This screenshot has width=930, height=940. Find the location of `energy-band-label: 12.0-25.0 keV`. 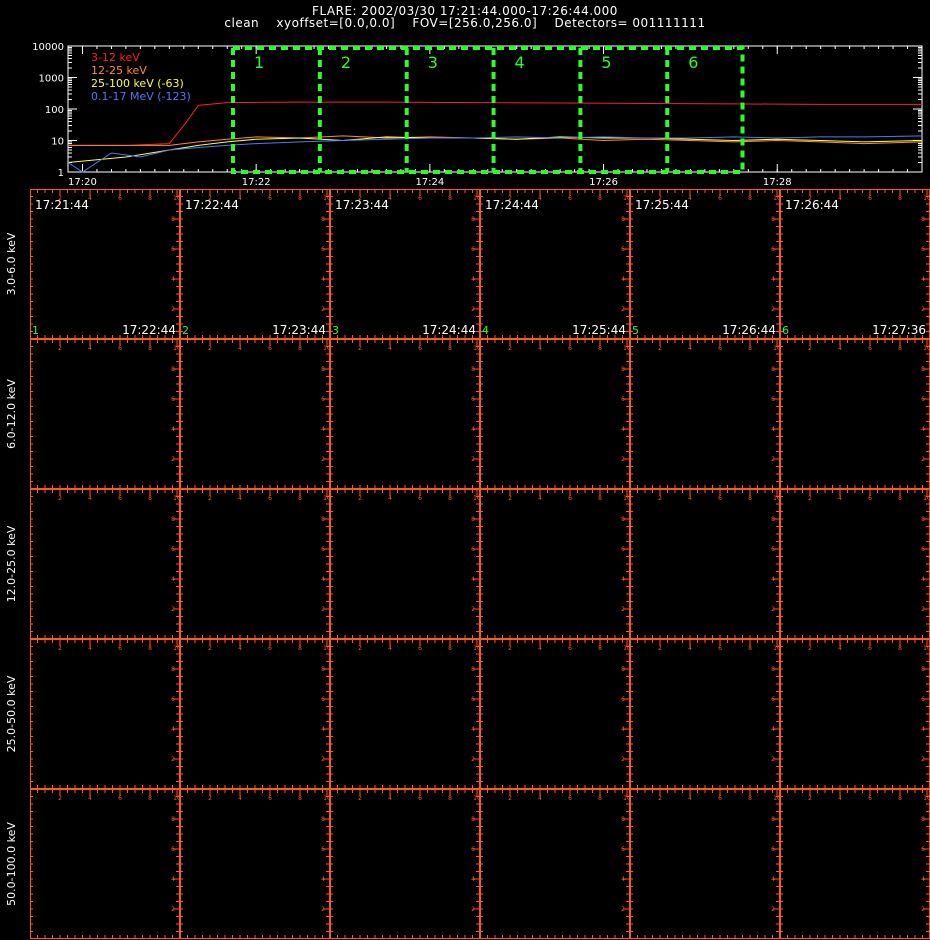

energy-band-label: 12.0-25.0 keV is located at coordinates (11, 563).